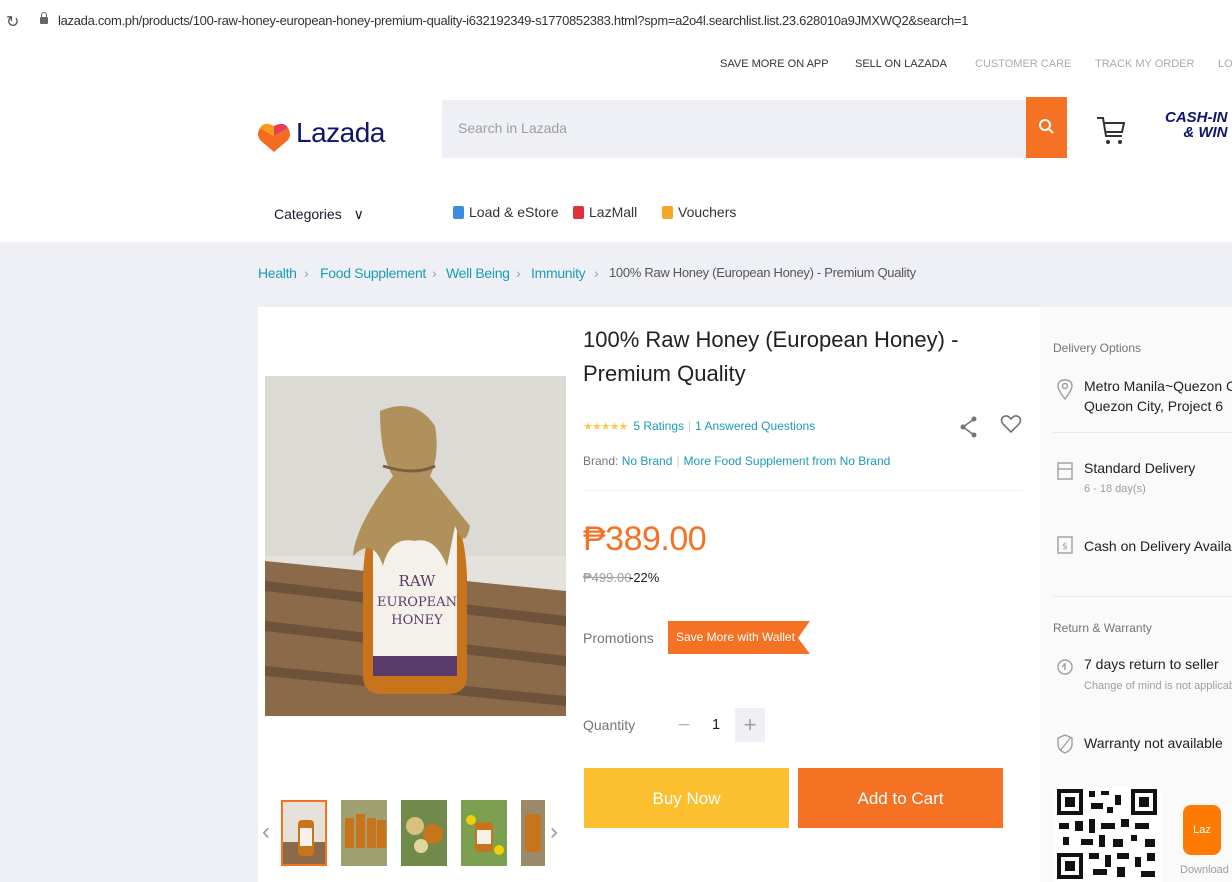 The height and width of the screenshot is (882, 1232). Describe the element at coordinates (417, 602) in the screenshot. I see `jar-label-european: EUROPEAN` at that location.